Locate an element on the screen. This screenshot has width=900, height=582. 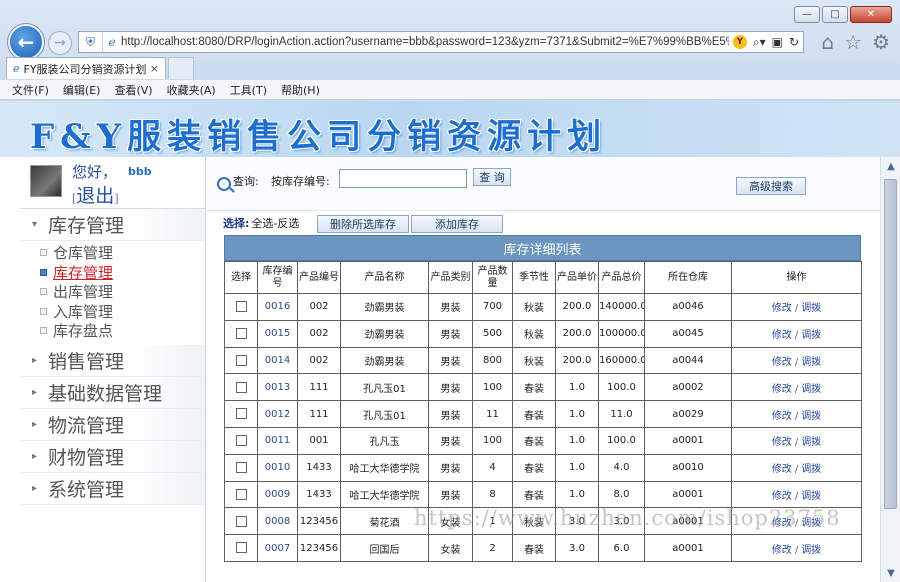
maximize-button: □ is located at coordinates (835, 14).